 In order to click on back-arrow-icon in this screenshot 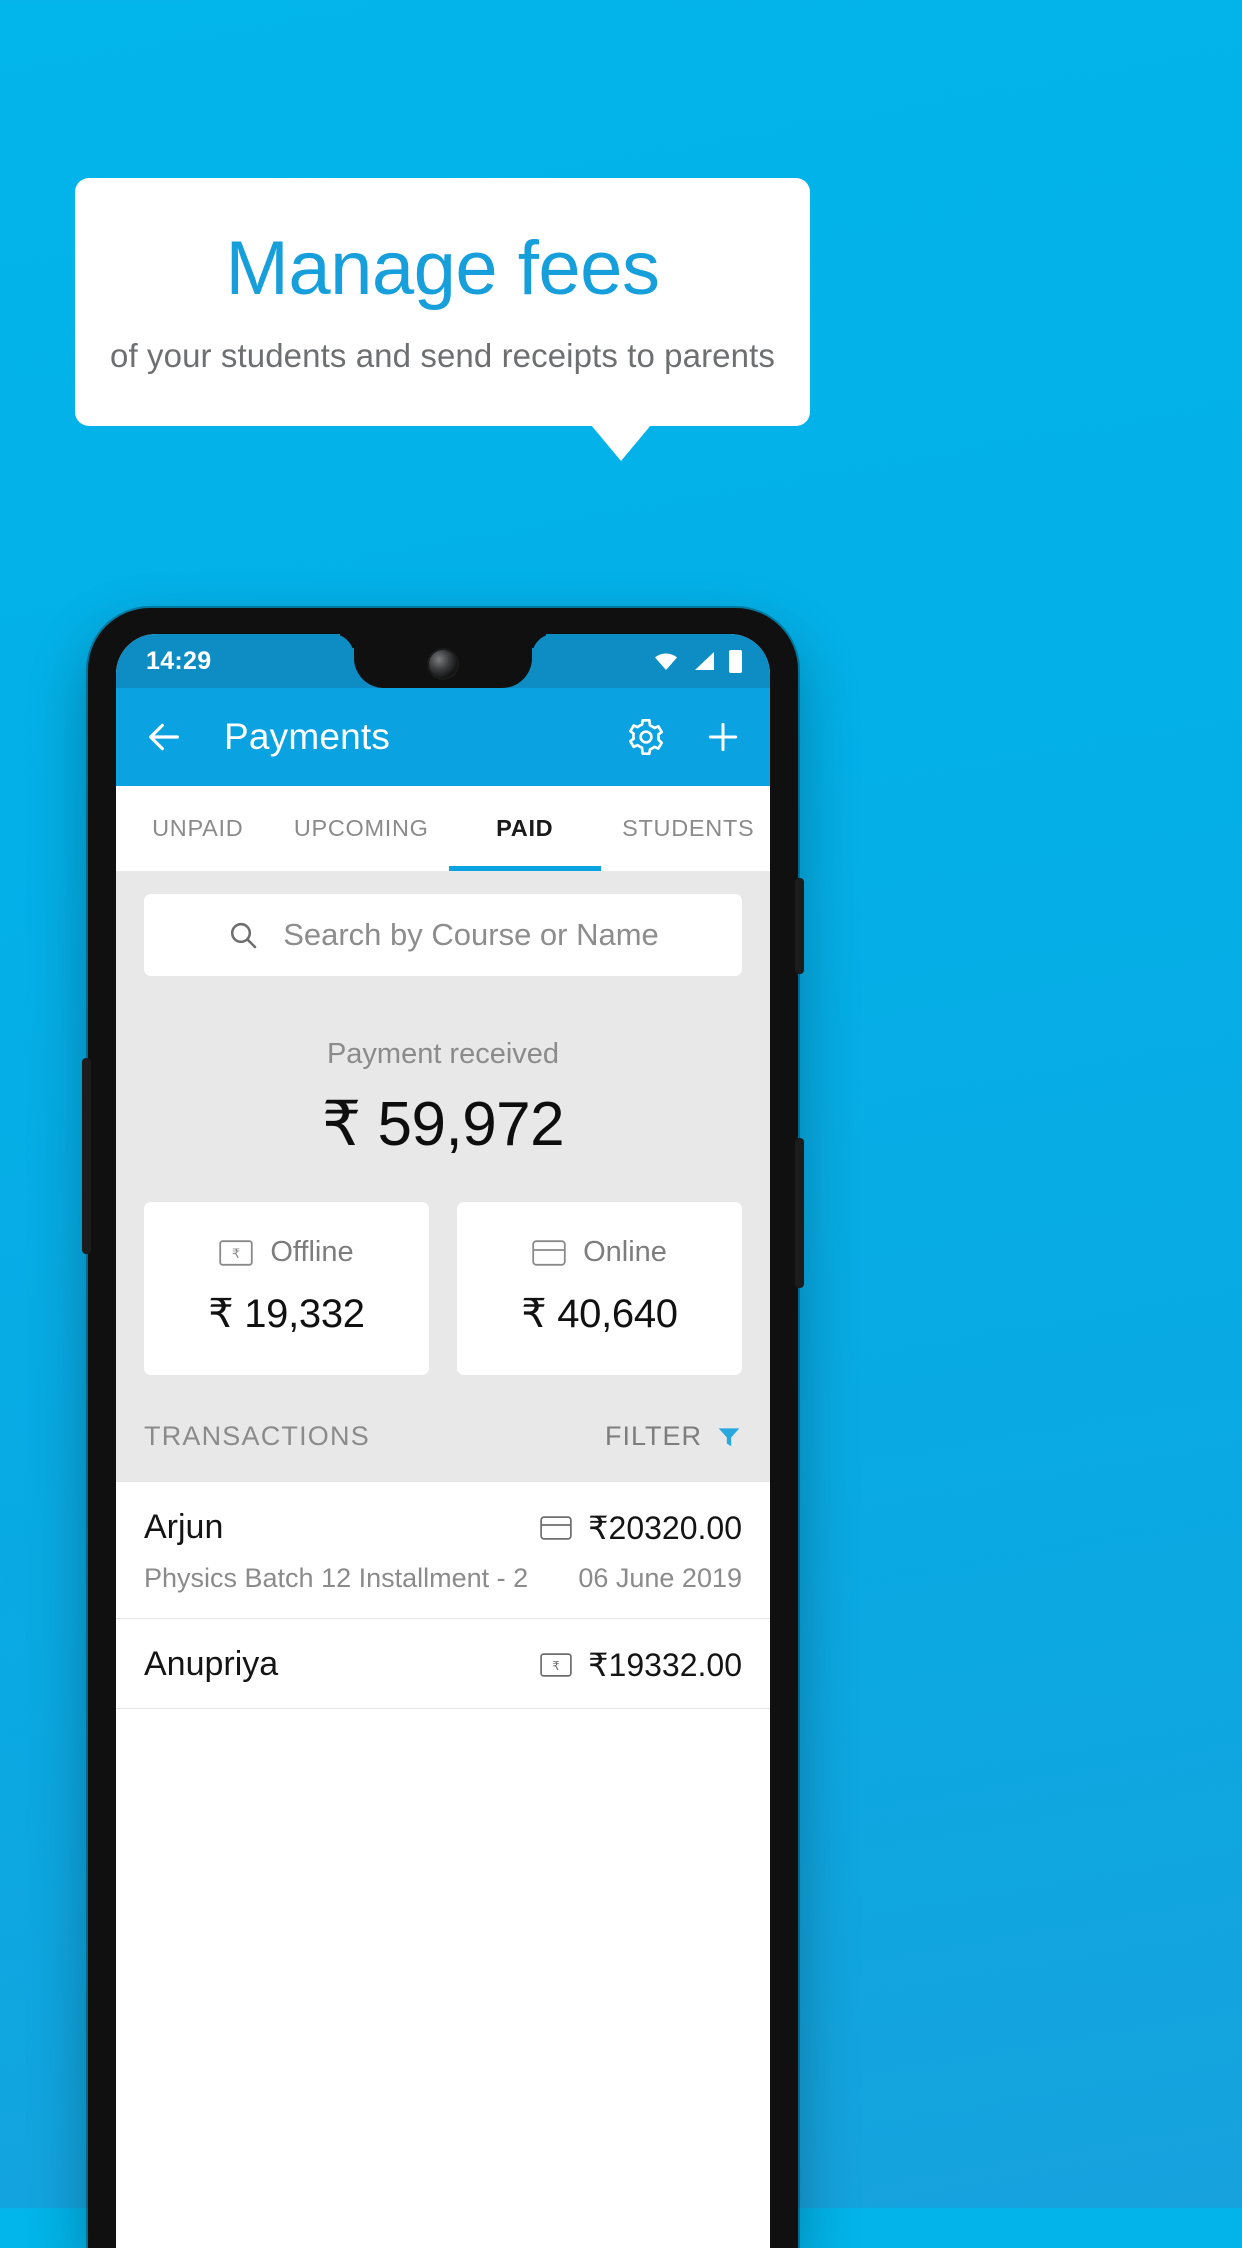, I will do `click(164, 737)`.